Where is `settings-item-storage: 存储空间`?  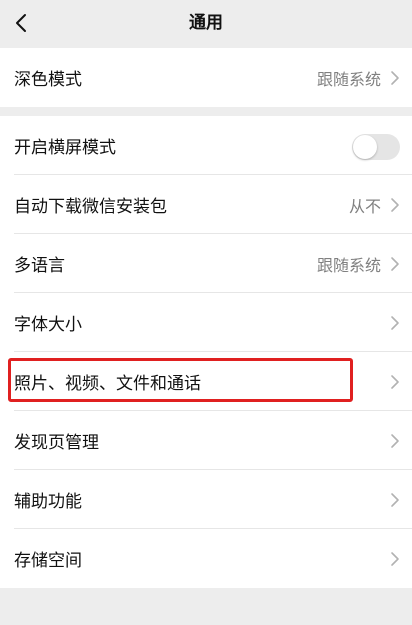
settings-item-storage: 存储空间 is located at coordinates (206, 558).